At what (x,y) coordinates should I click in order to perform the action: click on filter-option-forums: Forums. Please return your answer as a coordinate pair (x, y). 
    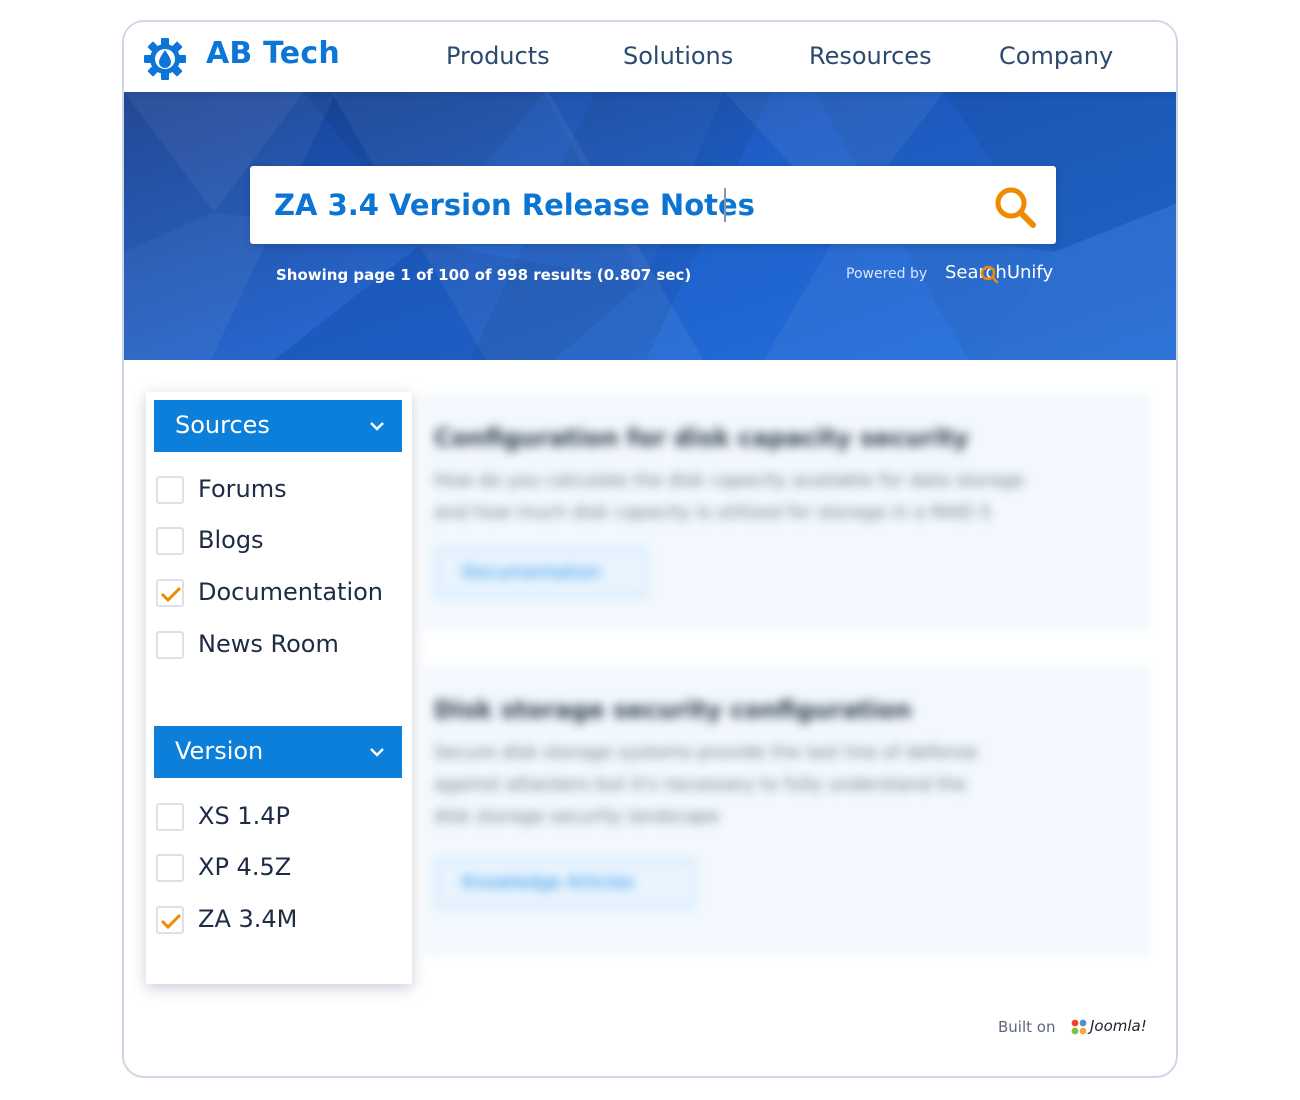
    Looking at the image, I should click on (281, 491).